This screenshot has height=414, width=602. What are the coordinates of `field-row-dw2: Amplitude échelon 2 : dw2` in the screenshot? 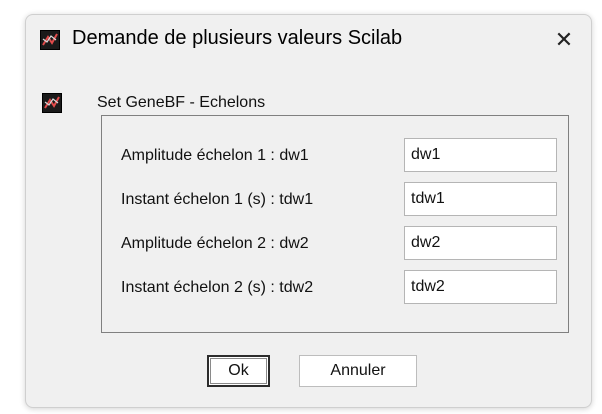 It's located at (335, 244).